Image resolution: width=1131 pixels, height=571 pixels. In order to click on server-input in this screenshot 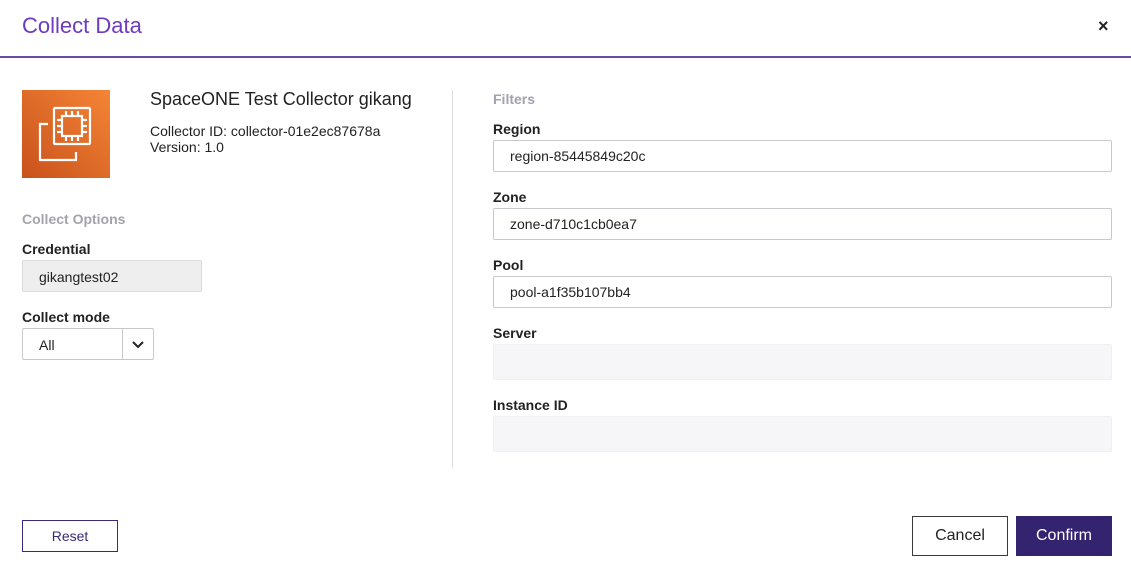, I will do `click(802, 362)`.